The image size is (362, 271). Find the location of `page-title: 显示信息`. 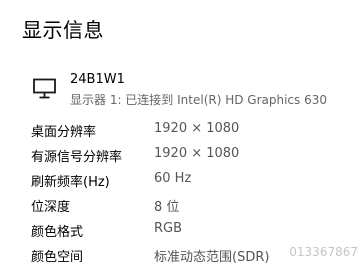

page-title: 显示信息 is located at coordinates (63, 30).